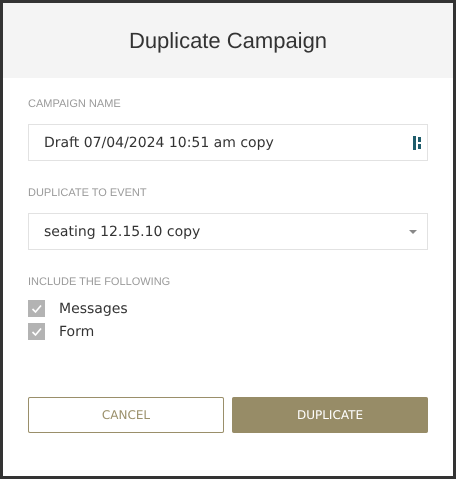 The height and width of the screenshot is (479, 456). Describe the element at coordinates (88, 193) in the screenshot. I see `field-label: DUPLICATE TO EVENT` at that location.